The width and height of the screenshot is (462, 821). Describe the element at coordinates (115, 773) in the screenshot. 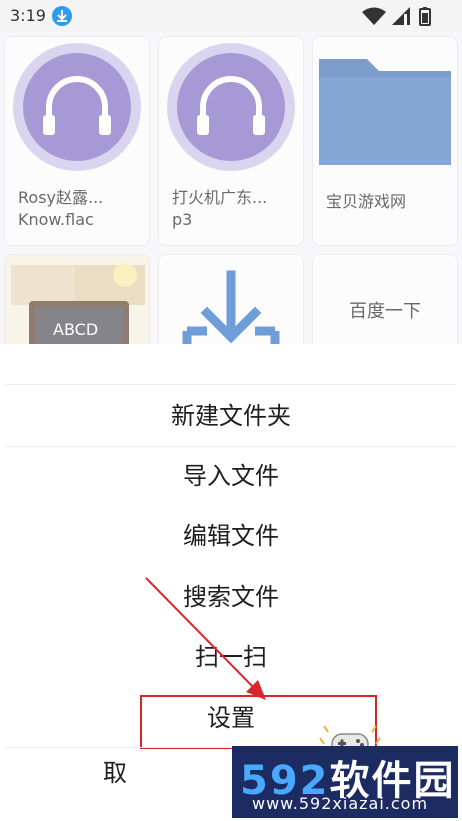

I see `menu-item-cancel: 取` at that location.